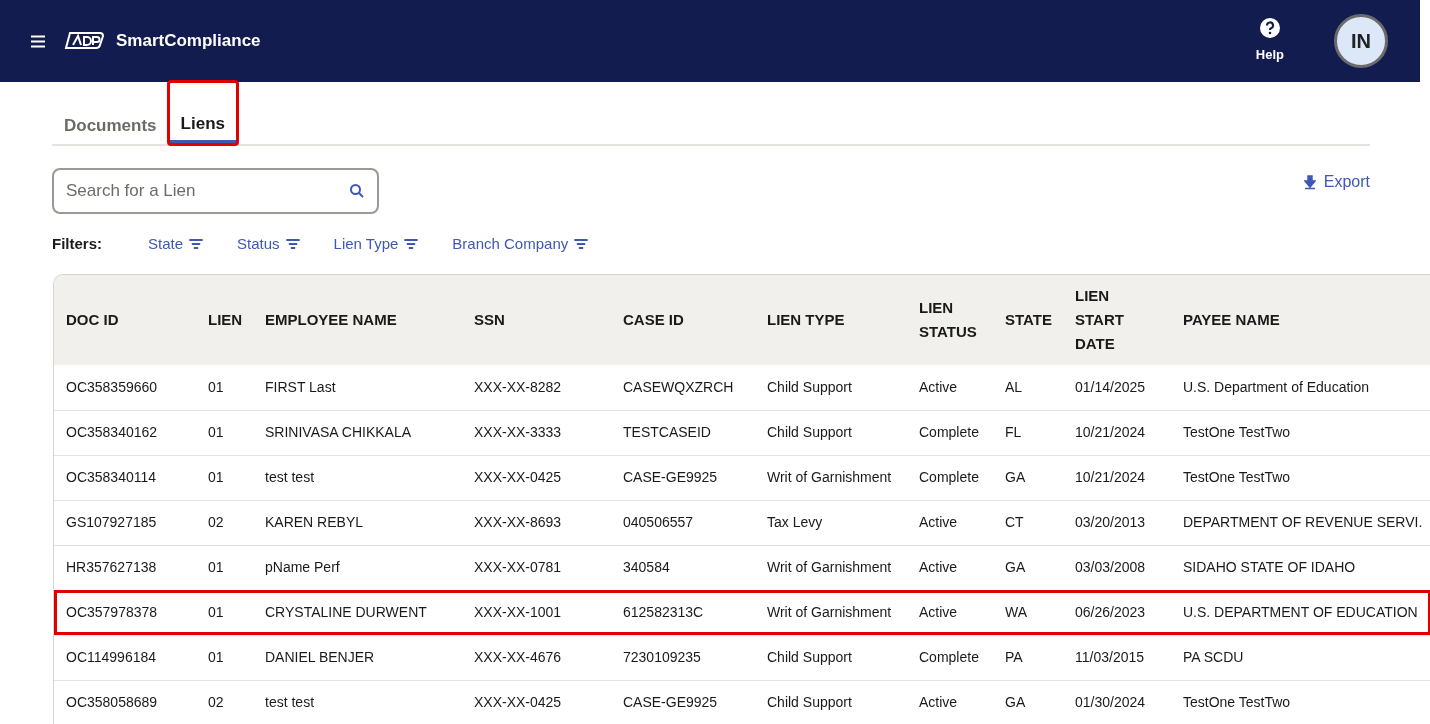  What do you see at coordinates (1036, 522) in the screenshot?
I see `table-cell: CT` at bounding box center [1036, 522].